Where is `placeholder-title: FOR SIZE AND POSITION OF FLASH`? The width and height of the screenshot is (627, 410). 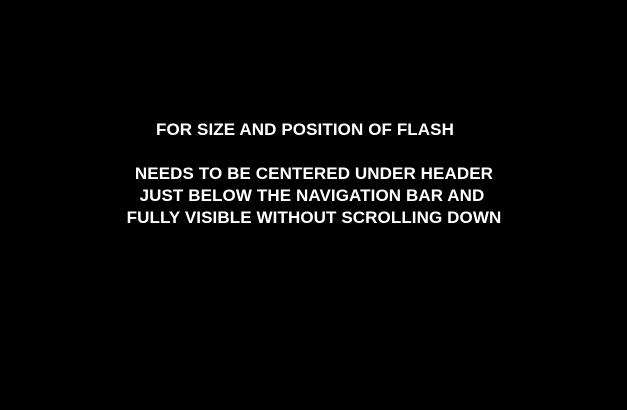
placeholder-title: FOR SIZE AND POSITION OF FLASH is located at coordinates (305, 129).